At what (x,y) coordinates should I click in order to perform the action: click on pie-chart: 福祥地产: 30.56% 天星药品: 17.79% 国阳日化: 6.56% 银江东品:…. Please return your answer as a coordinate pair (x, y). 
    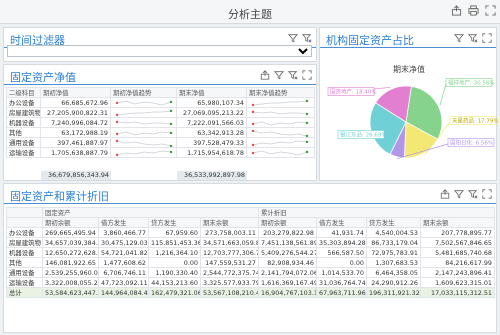
    Looking at the image, I should click on (412, 119).